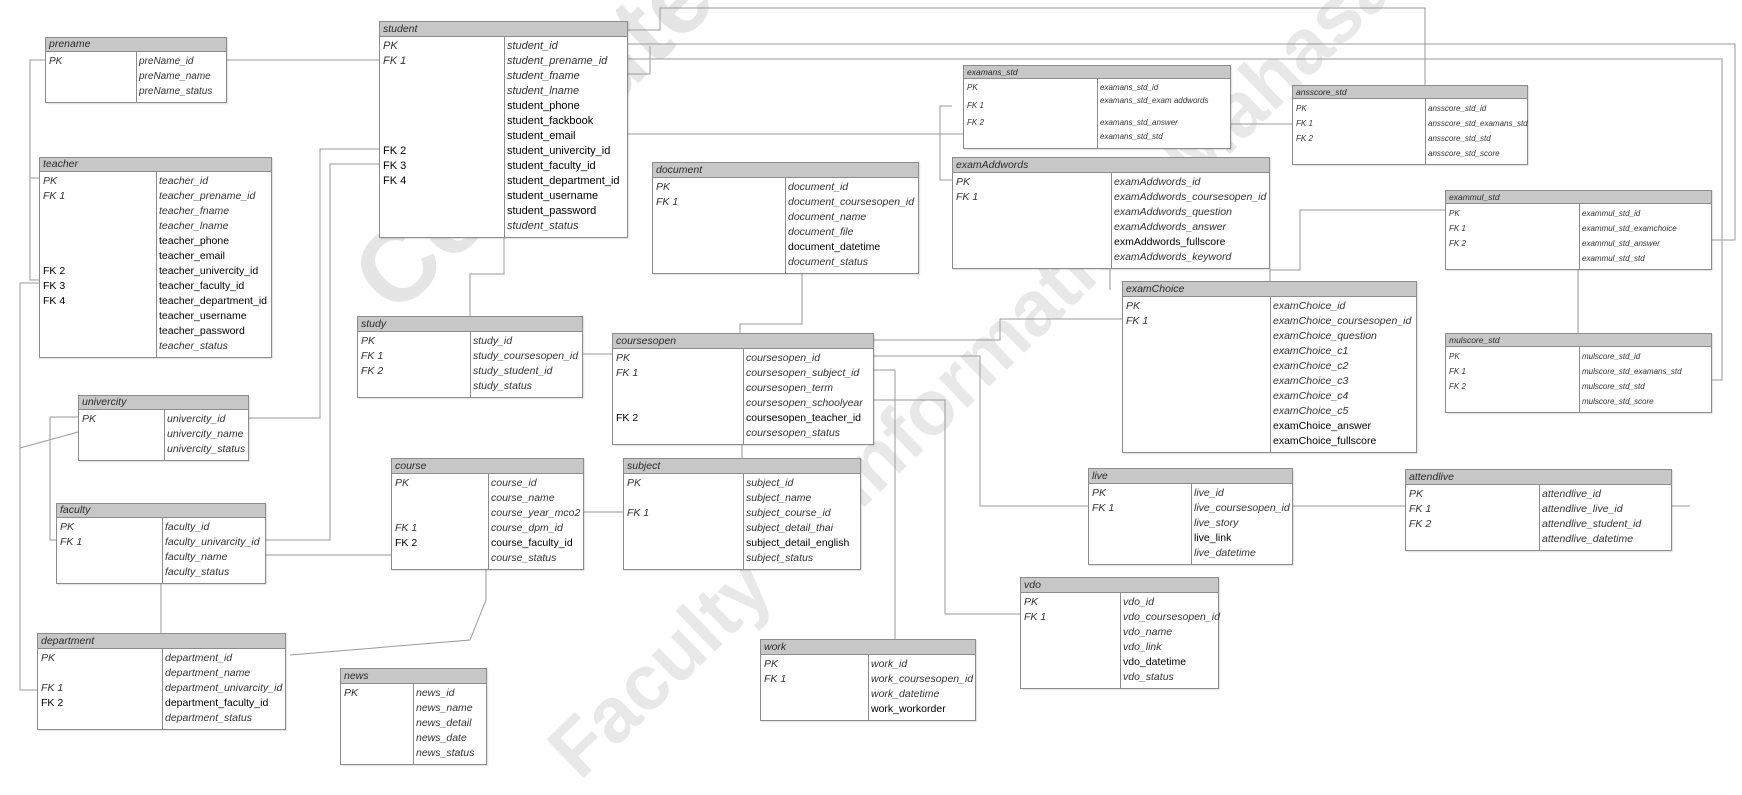 The width and height of the screenshot is (1742, 795). What do you see at coordinates (1578, 258) in the screenshot?
I see `attribute-row: exammul_std_std` at bounding box center [1578, 258].